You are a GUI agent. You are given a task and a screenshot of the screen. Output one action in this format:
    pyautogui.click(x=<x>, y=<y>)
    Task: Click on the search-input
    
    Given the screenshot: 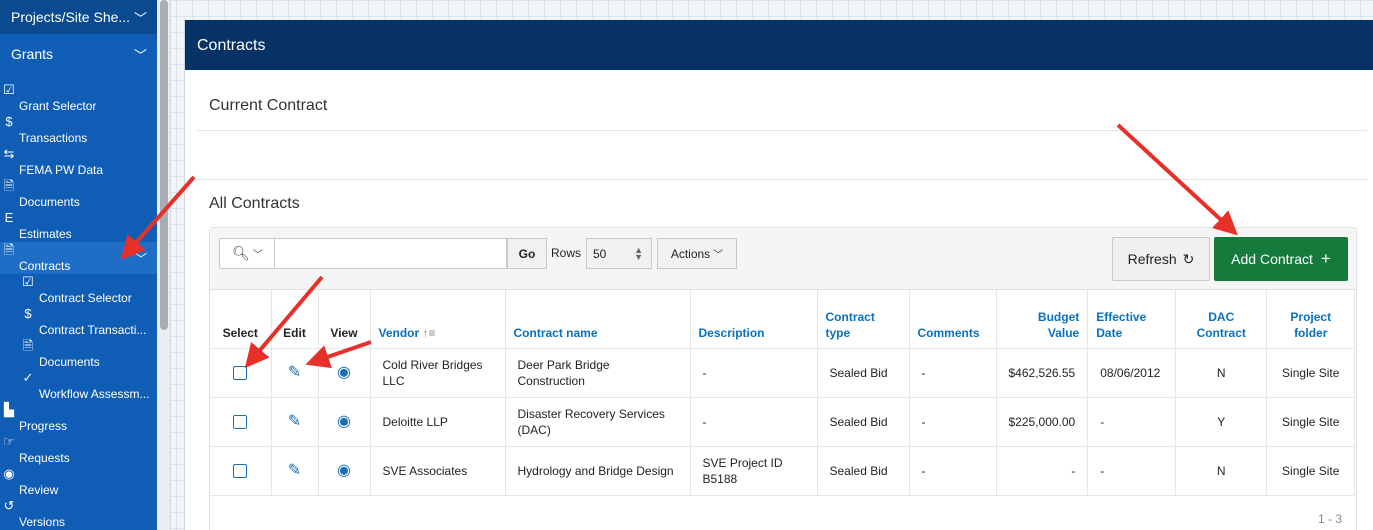 What is the action you would take?
    pyautogui.click(x=390, y=253)
    